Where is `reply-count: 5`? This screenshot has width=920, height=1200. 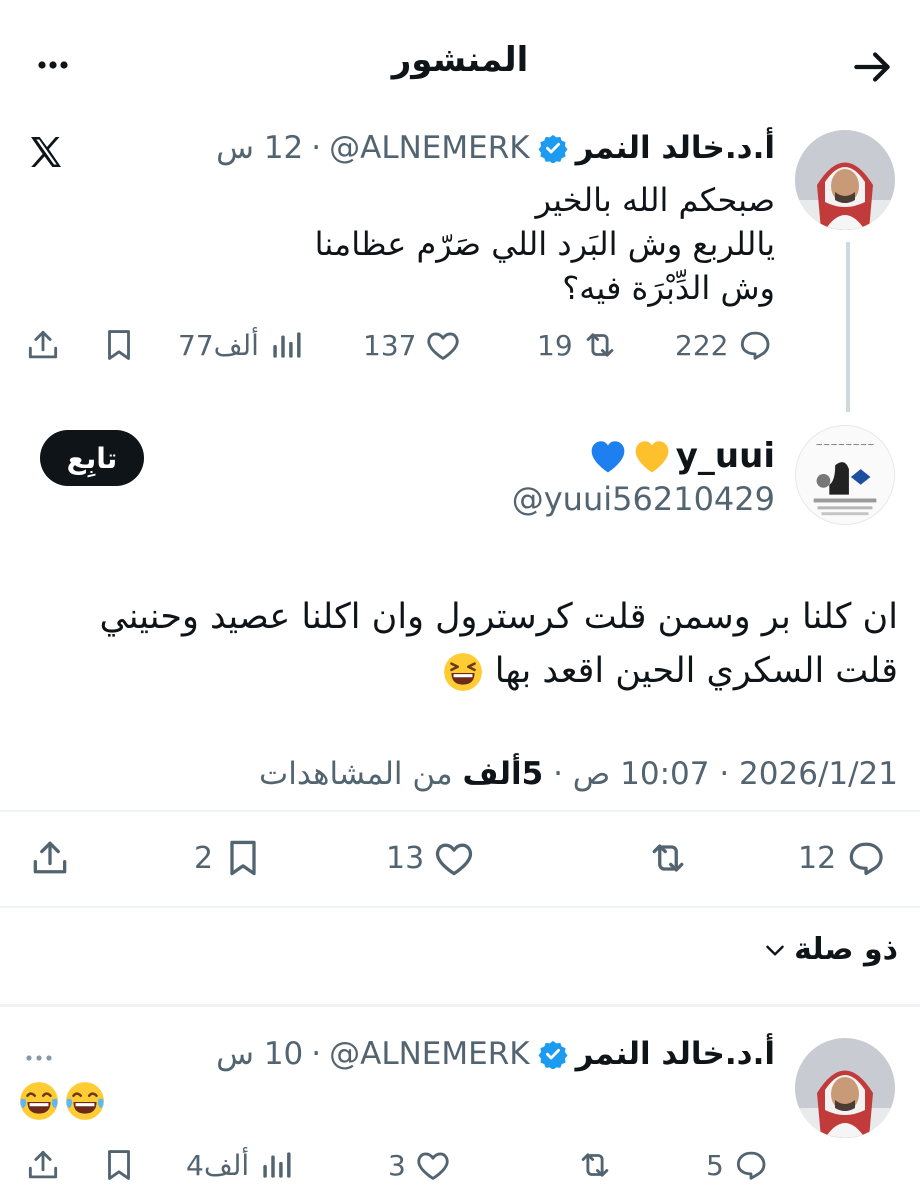
reply-count: 5 is located at coordinates (715, 1165).